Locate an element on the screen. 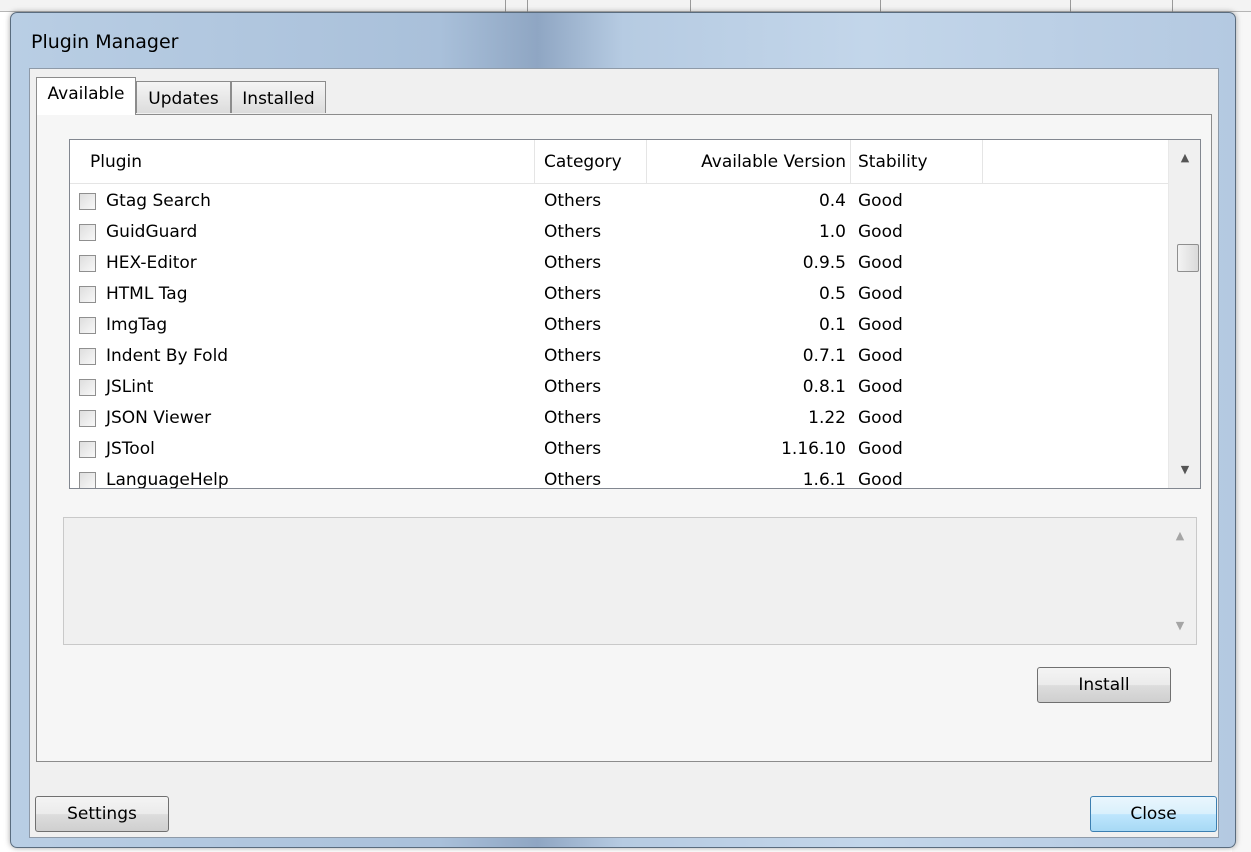 The width and height of the screenshot is (1251, 852). column-header-category: Category is located at coordinates (583, 162).